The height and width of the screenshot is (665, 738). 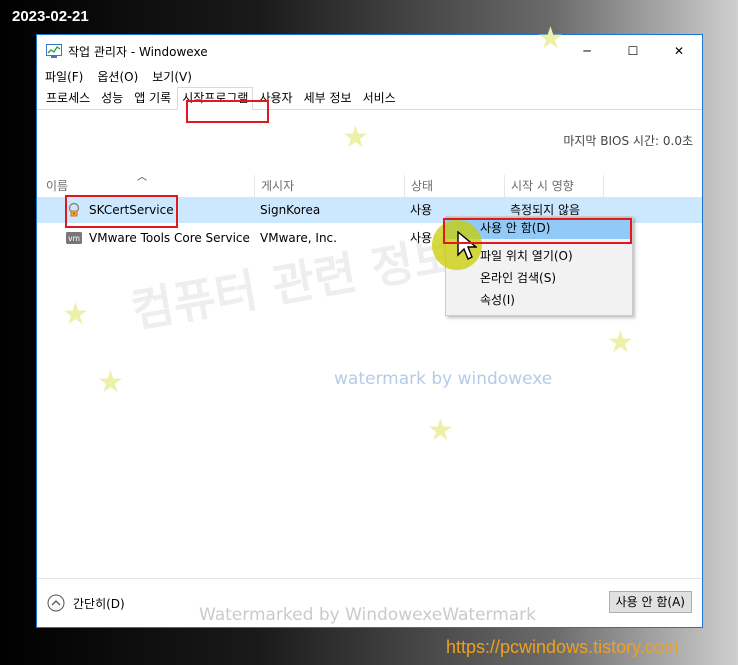 I want to click on certificate-icon, so click(x=74, y=209).